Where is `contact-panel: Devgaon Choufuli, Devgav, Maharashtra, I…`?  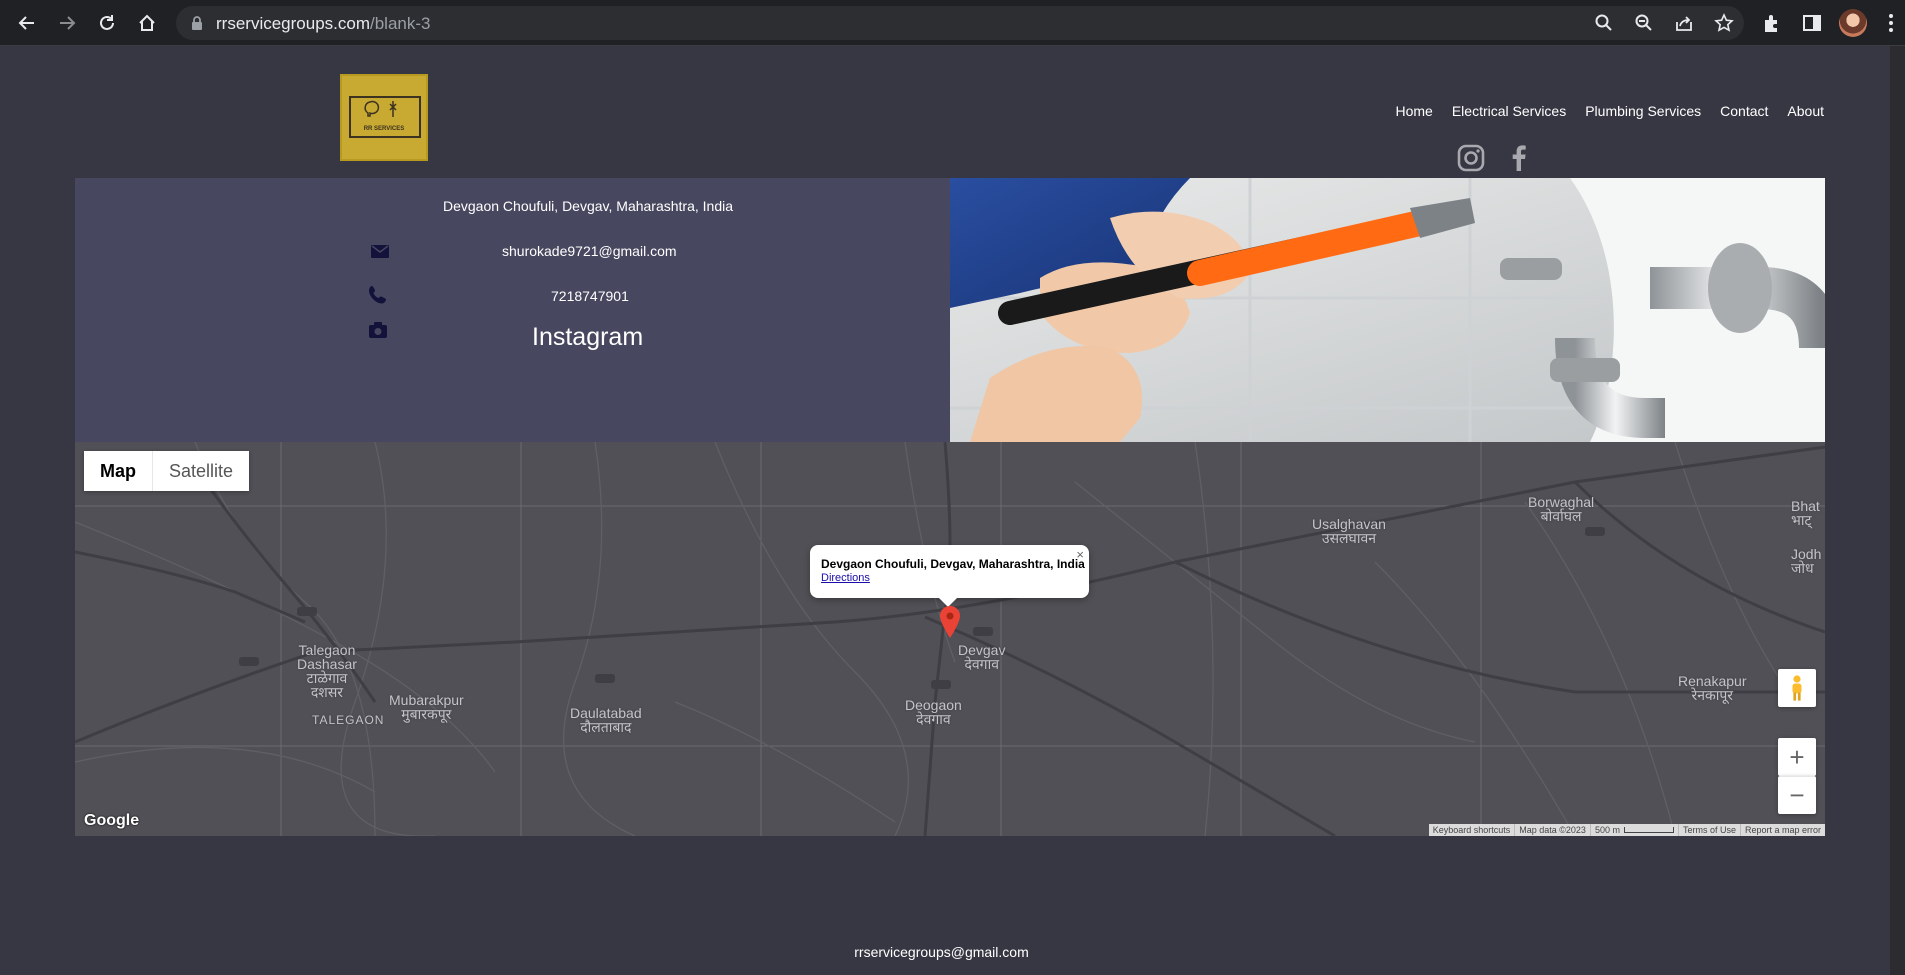 contact-panel: Devgaon Choufuli, Devgav, Maharashtra, I… is located at coordinates (512, 310).